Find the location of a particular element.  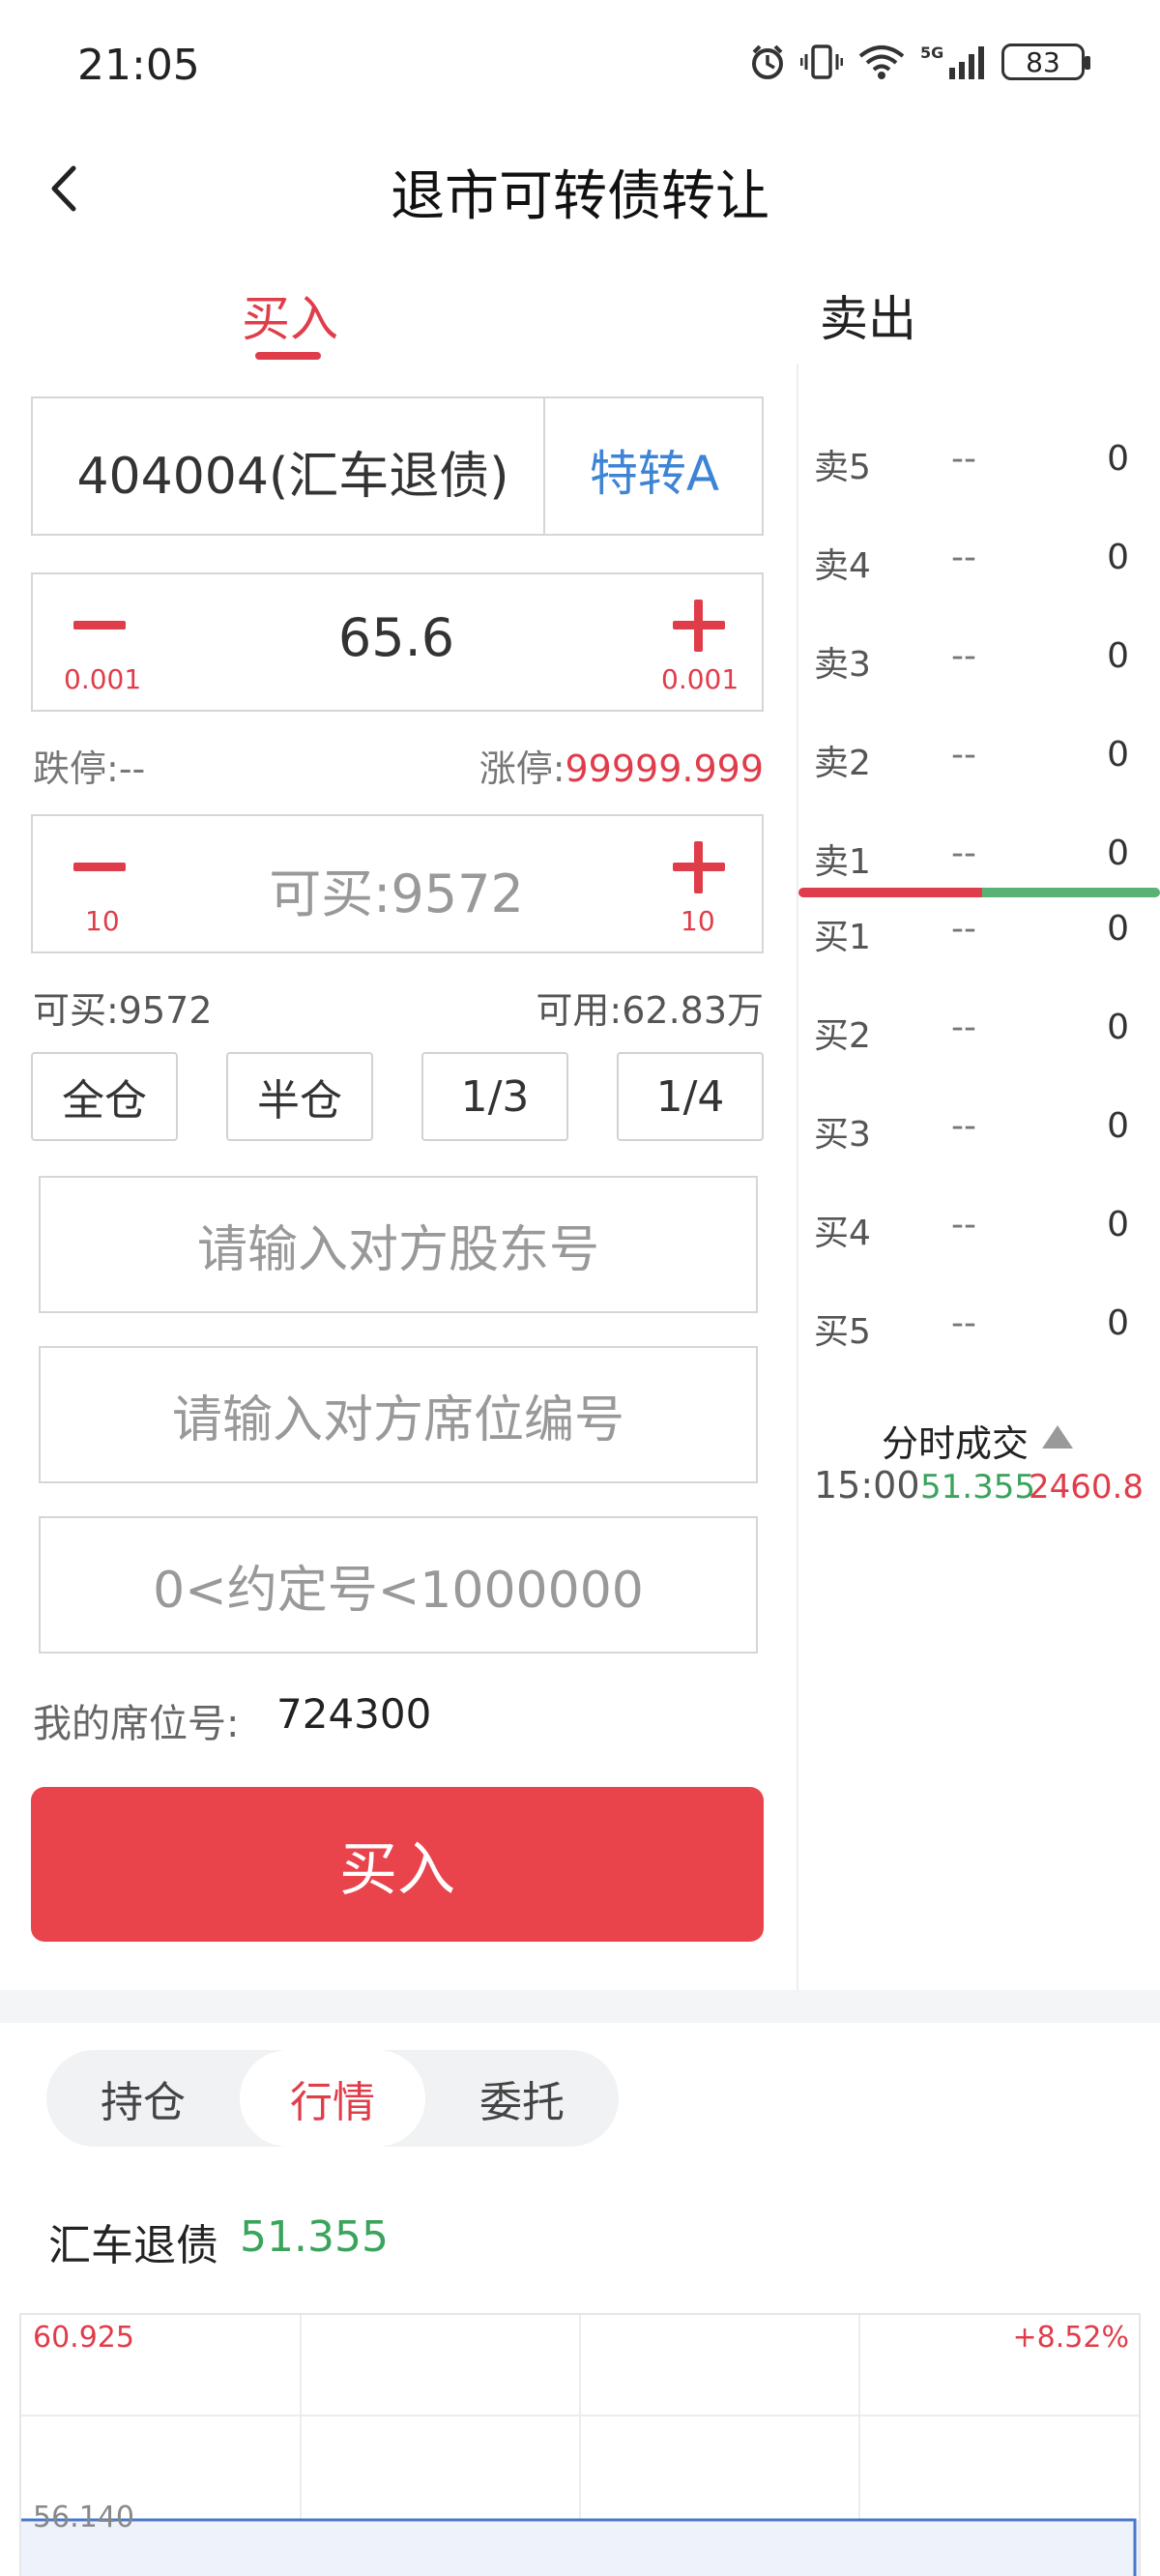

seat-value: 724300 is located at coordinates (354, 1714).